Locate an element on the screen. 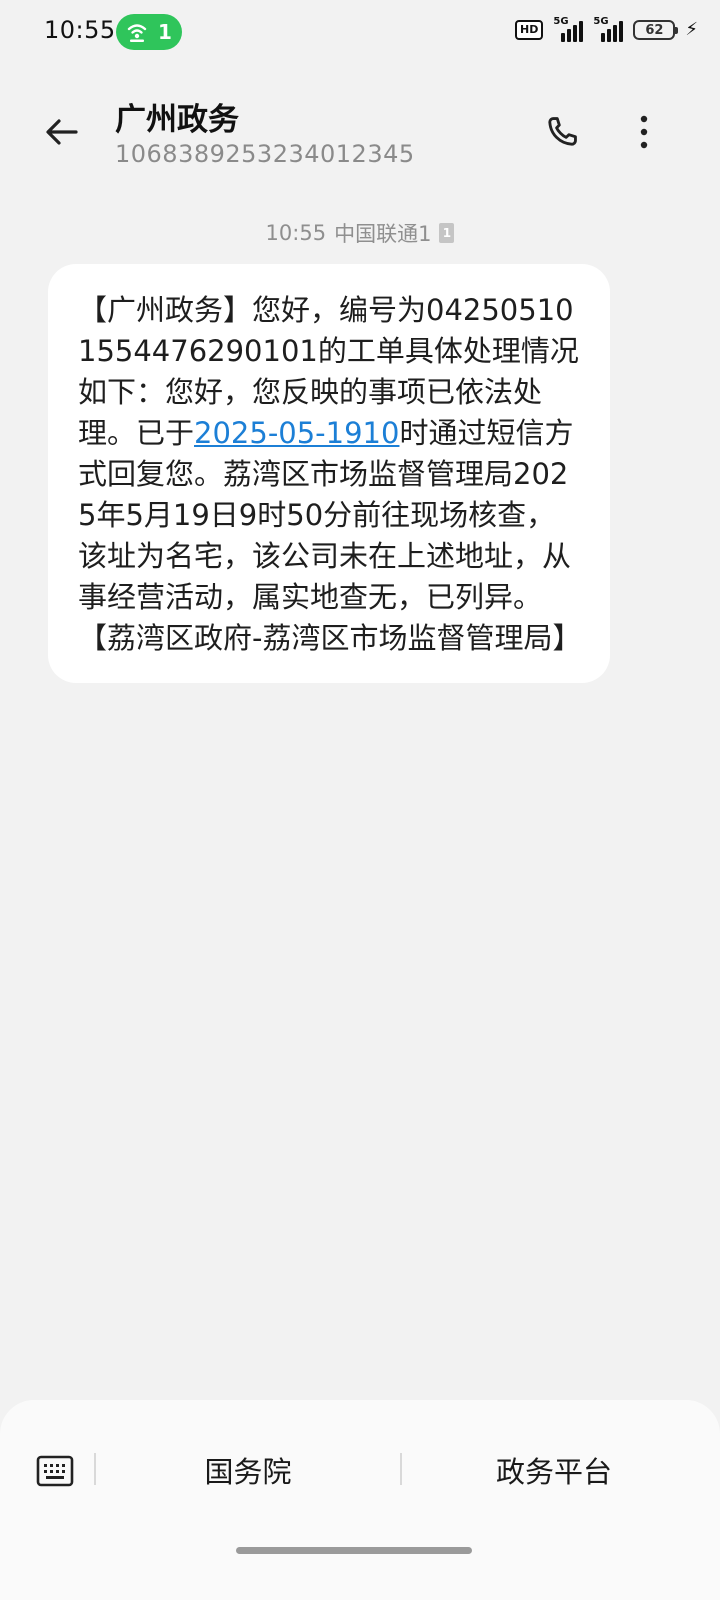 The image size is (720, 1600). message-meta: 10:55 中国联通1 1 is located at coordinates (360, 233).